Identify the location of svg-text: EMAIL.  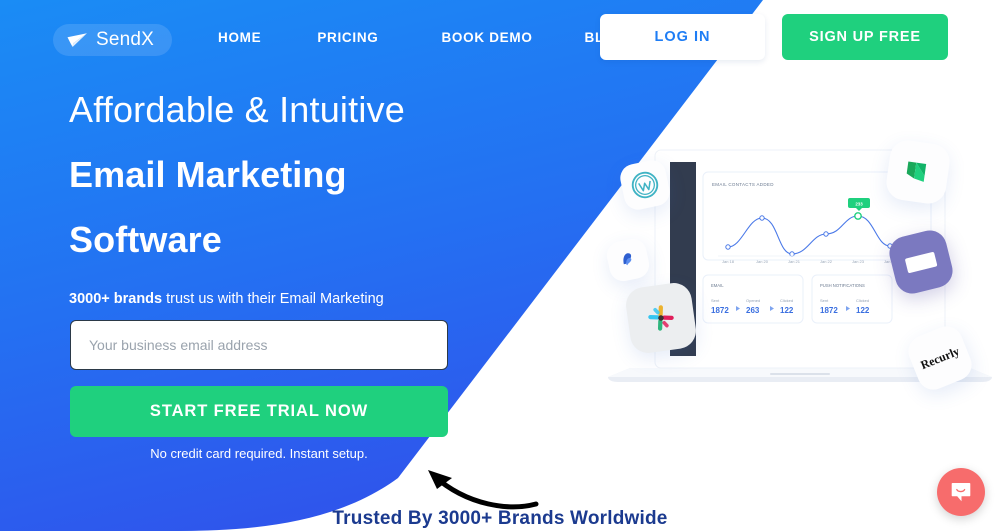
(717, 285).